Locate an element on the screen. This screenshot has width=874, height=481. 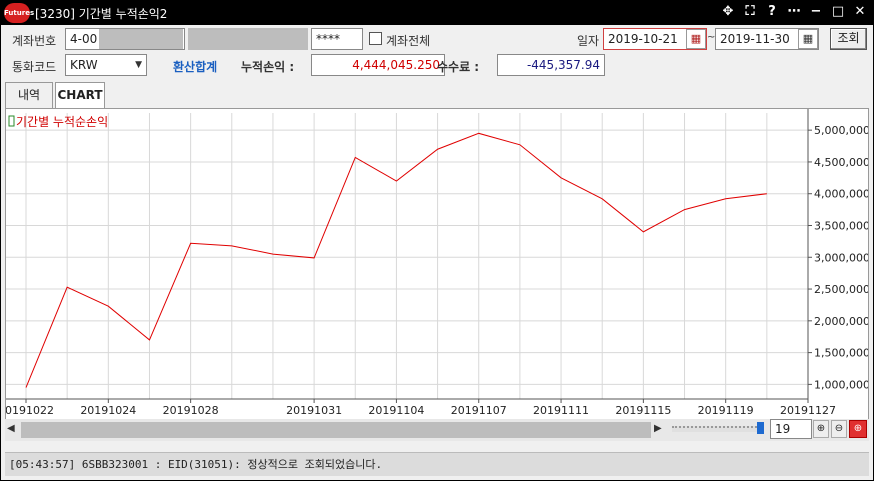
x-tick-label: 20191104 is located at coordinates (396, 410).